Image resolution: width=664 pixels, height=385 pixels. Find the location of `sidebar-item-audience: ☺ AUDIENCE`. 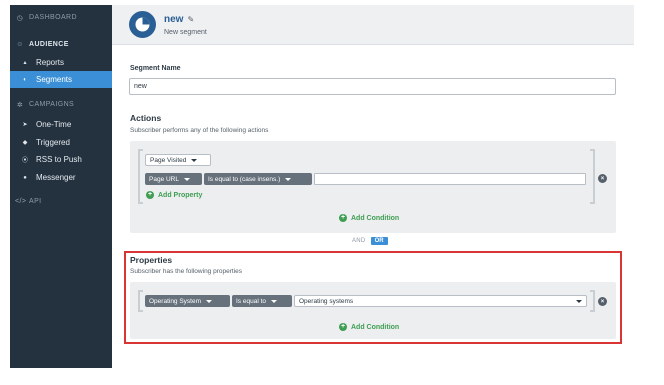

sidebar-item-audience: ☺ AUDIENCE is located at coordinates (61, 44).